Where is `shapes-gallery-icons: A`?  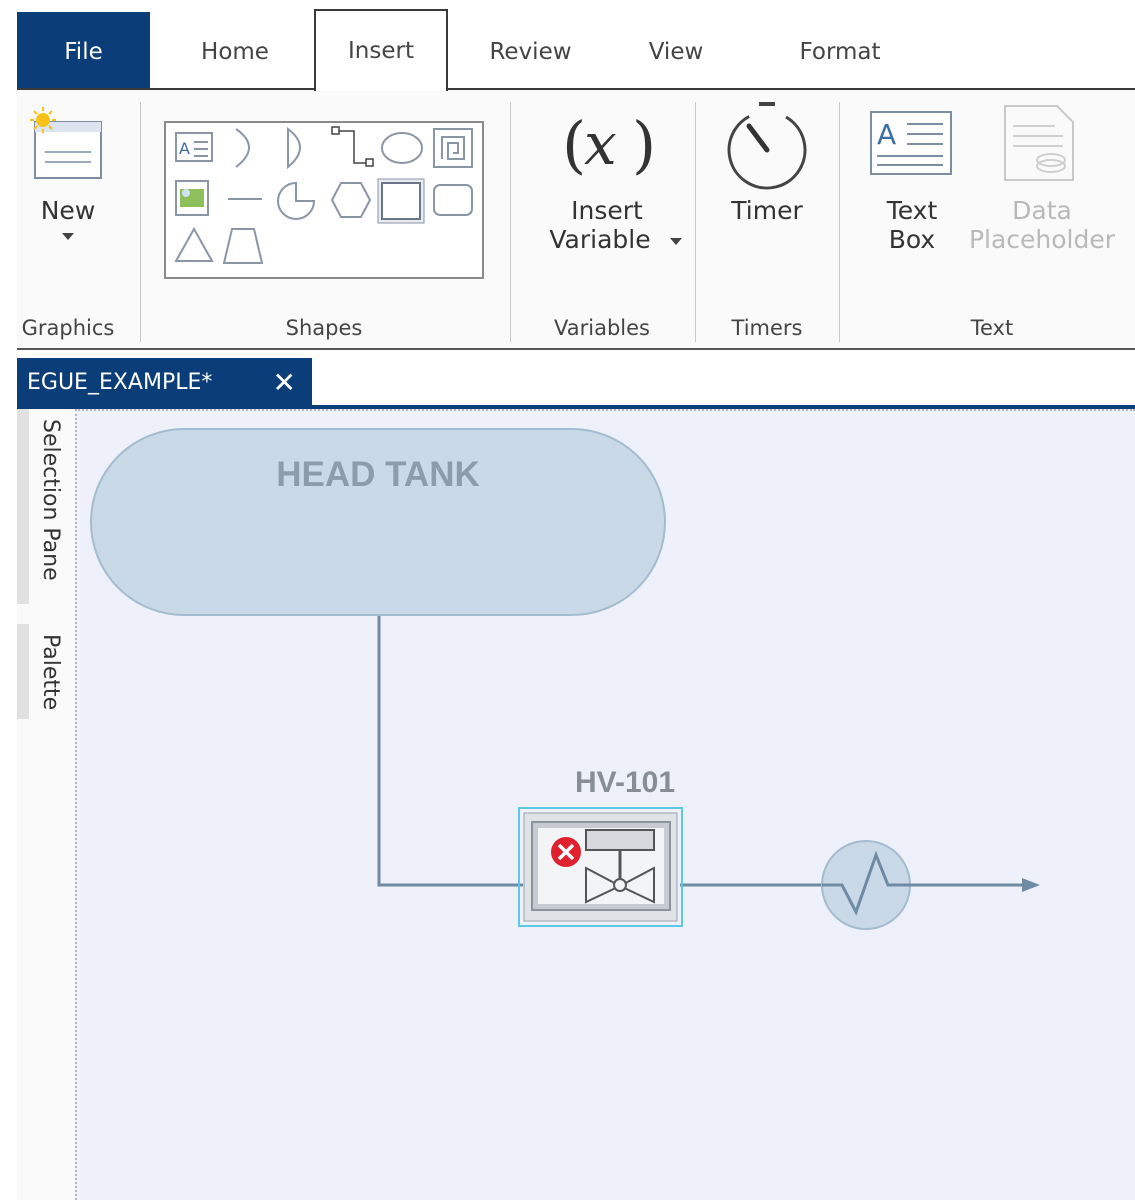 shapes-gallery-icons: A is located at coordinates (323, 195).